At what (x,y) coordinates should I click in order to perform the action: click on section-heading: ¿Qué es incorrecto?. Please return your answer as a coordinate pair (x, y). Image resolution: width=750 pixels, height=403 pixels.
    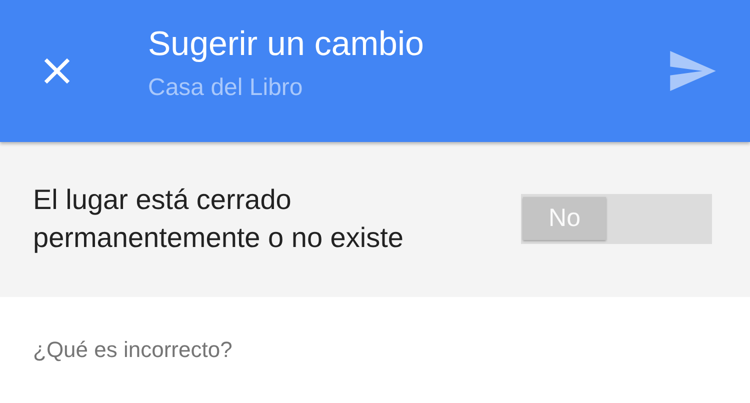
    Looking at the image, I should click on (132, 349).